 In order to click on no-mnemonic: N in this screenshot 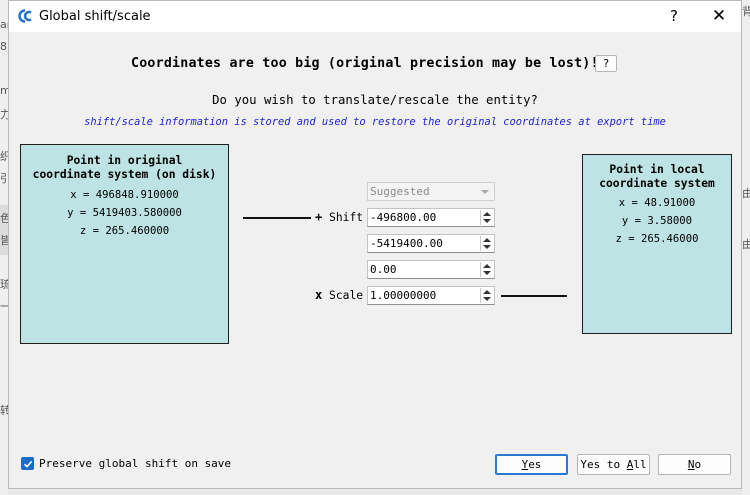, I will do `click(691, 464)`.